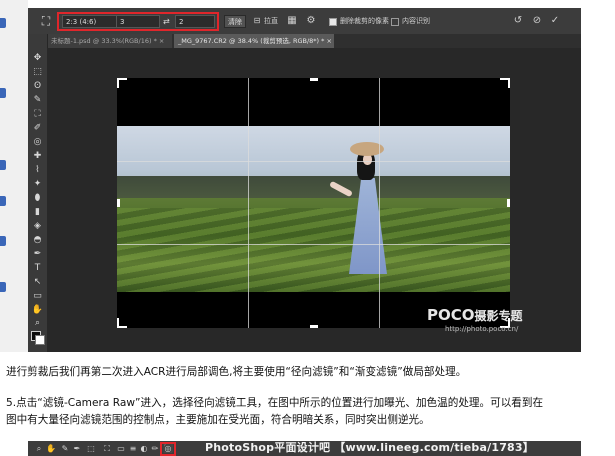 The image size is (615, 456). I want to click on tools-panel: ✥ ⬚ ʘ ✎ ⛶ ✐ ◎ ✚ ⌇ ✦ ⬮ ▮ ◈ ◓ ✒ T ↖ ▭ ✋ ⌕, so click(38, 193).